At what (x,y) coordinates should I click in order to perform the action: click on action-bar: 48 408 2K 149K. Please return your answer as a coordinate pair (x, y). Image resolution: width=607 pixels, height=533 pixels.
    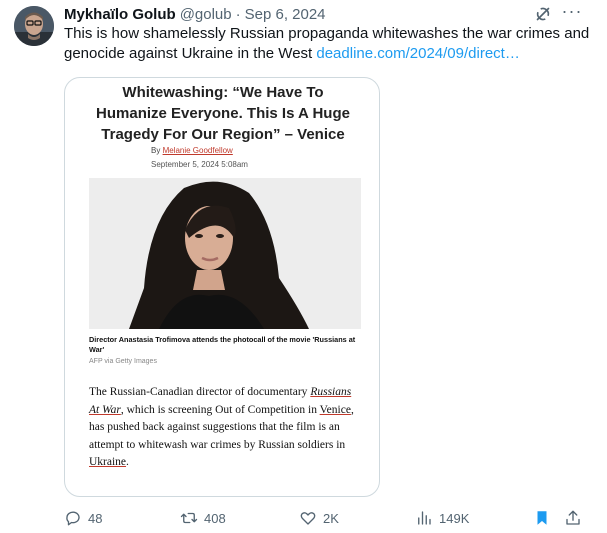
    Looking at the image, I should click on (303, 518).